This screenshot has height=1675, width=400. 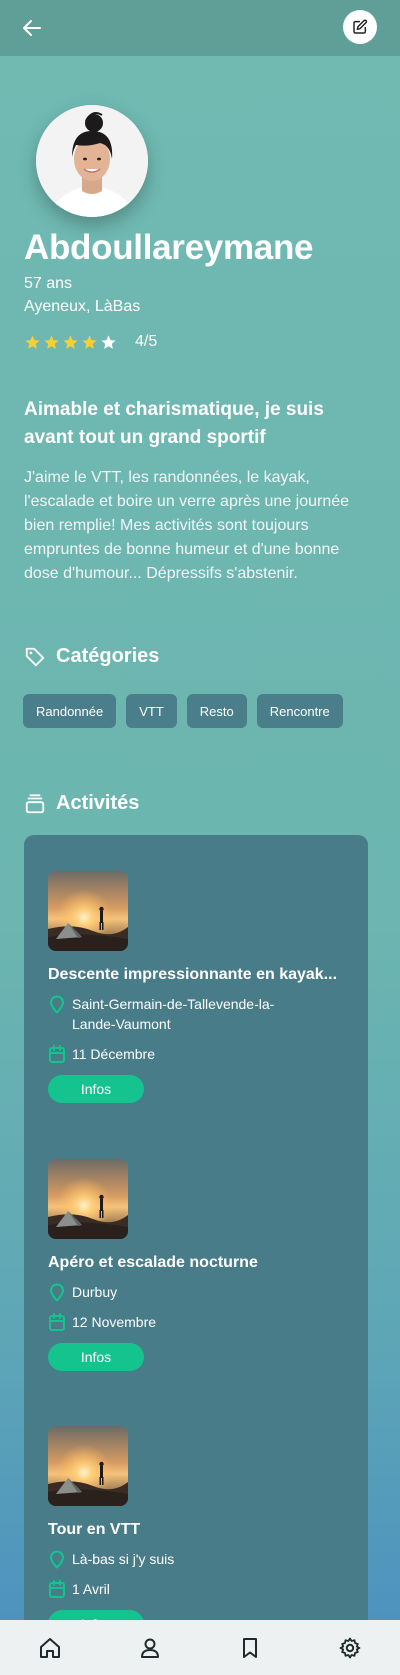 What do you see at coordinates (198, 1589) in the screenshot?
I see `activity-date: 1 Avril` at bounding box center [198, 1589].